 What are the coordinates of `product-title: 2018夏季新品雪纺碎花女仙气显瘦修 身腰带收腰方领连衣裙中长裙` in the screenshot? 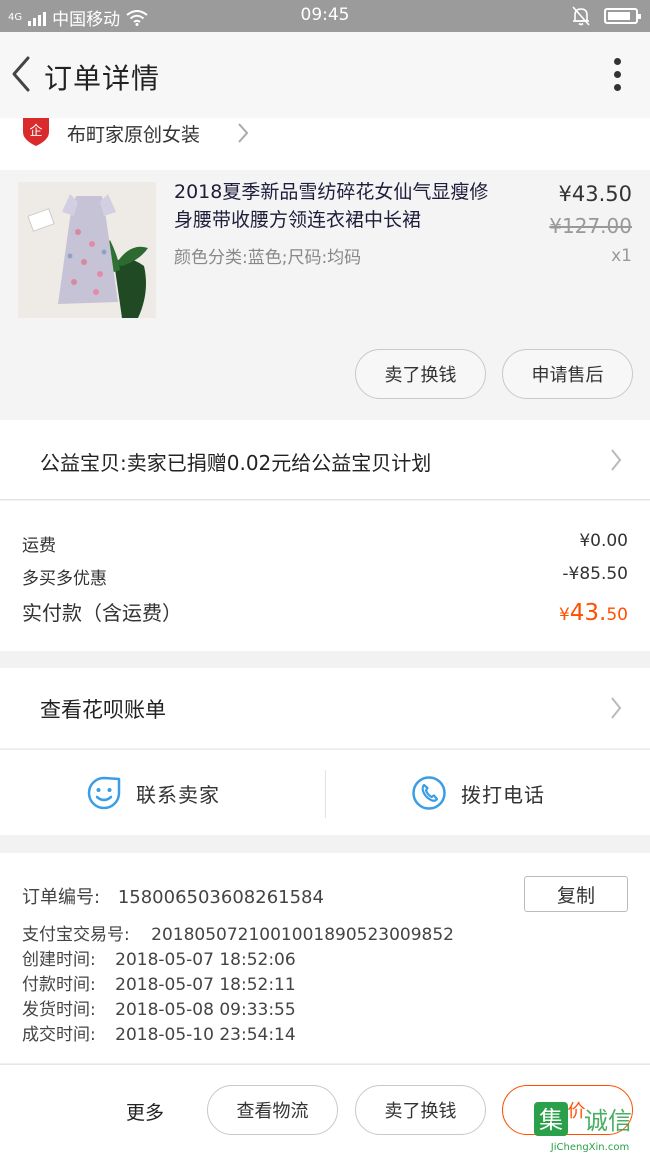 It's located at (350, 206).